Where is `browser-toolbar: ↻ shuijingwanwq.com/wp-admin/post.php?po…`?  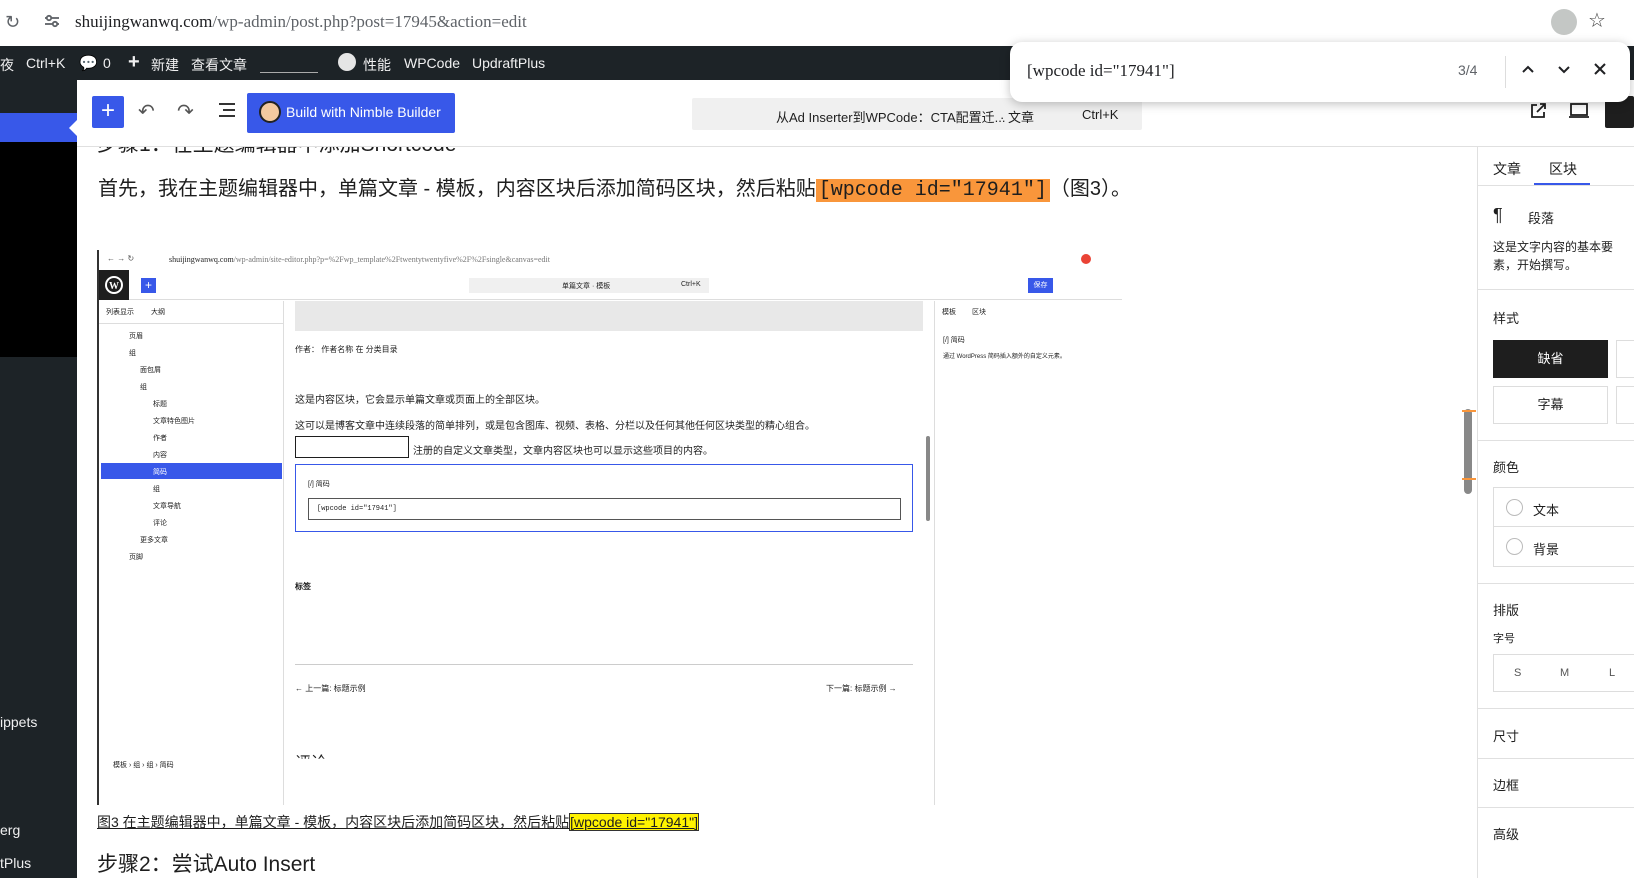
browser-toolbar: ↻ shuijingwanwq.com/wp-admin/post.php?po… is located at coordinates (817, 23).